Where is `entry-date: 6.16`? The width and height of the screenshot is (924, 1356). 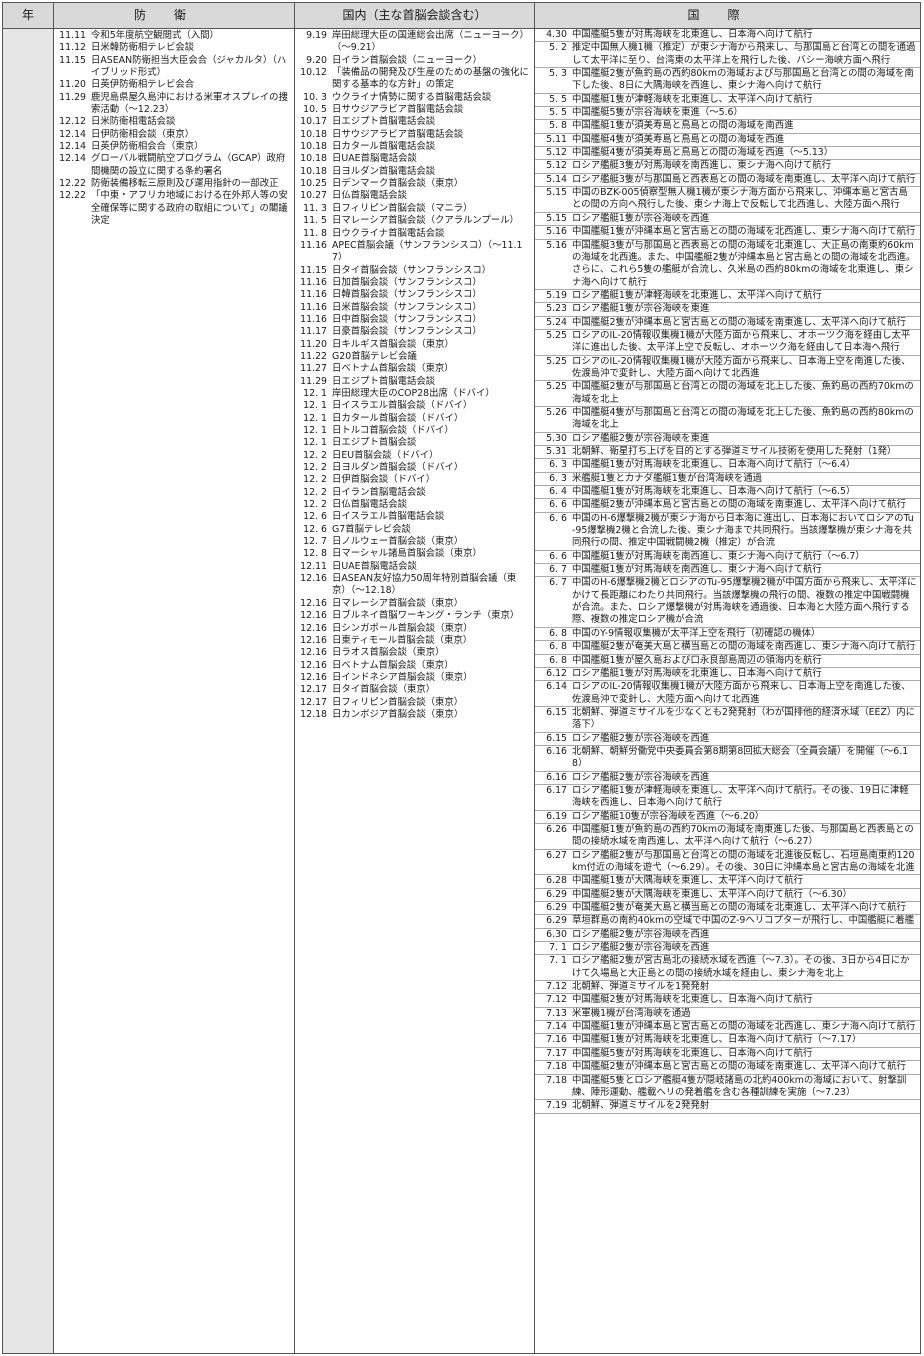
entry-date: 6.16 is located at coordinates (556, 777).